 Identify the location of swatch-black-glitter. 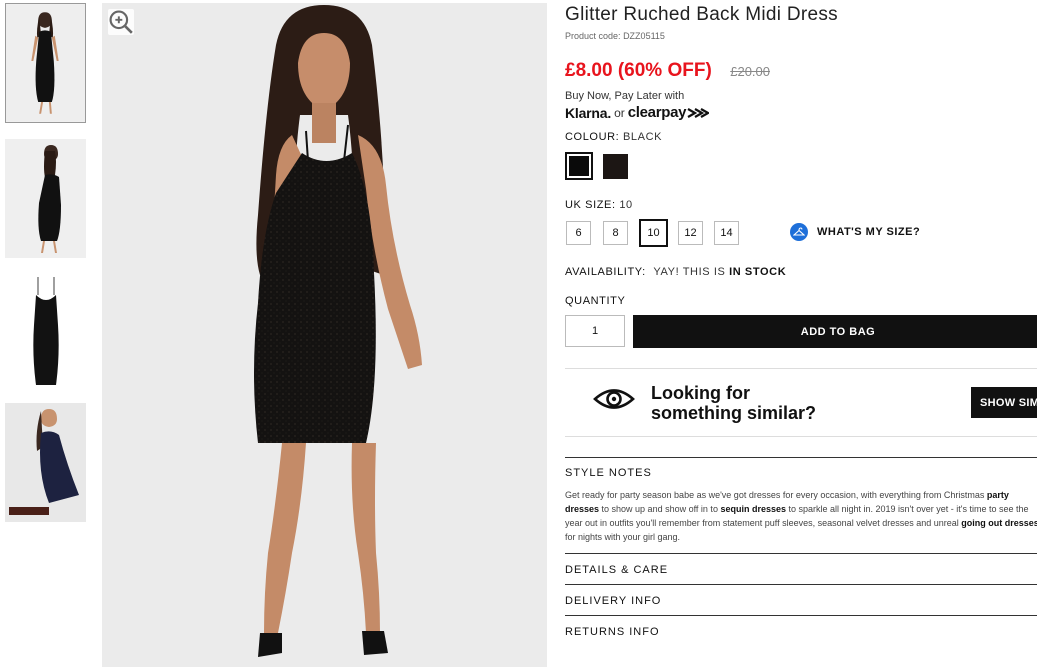
(615, 166).